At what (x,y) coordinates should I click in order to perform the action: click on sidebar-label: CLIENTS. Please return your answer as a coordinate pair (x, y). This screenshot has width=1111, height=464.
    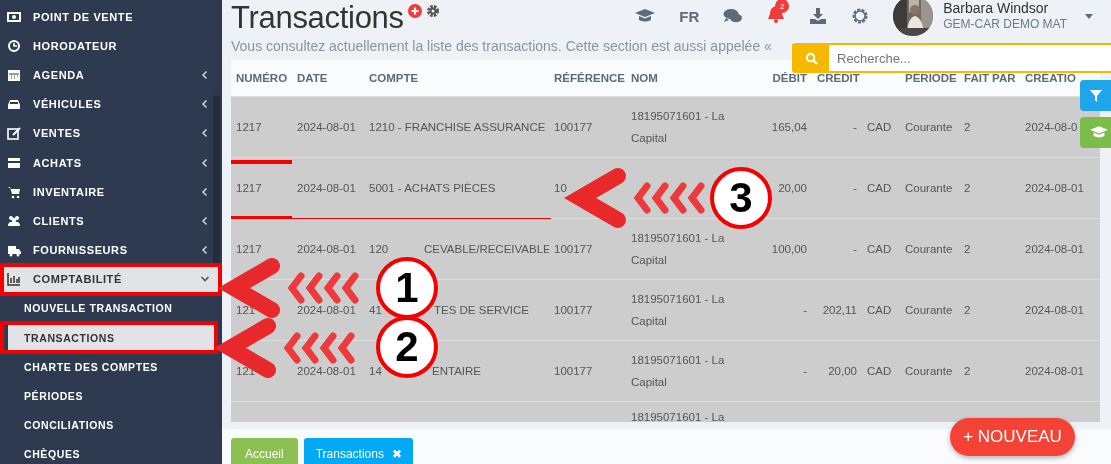
    Looking at the image, I should click on (59, 220).